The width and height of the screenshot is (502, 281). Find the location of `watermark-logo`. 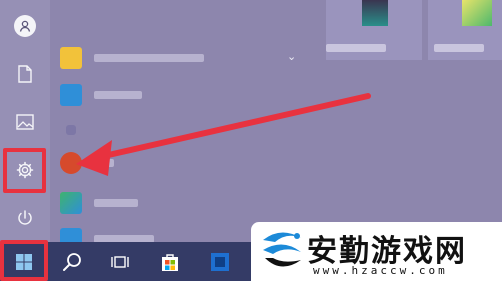

watermark-logo is located at coordinates (282, 249).